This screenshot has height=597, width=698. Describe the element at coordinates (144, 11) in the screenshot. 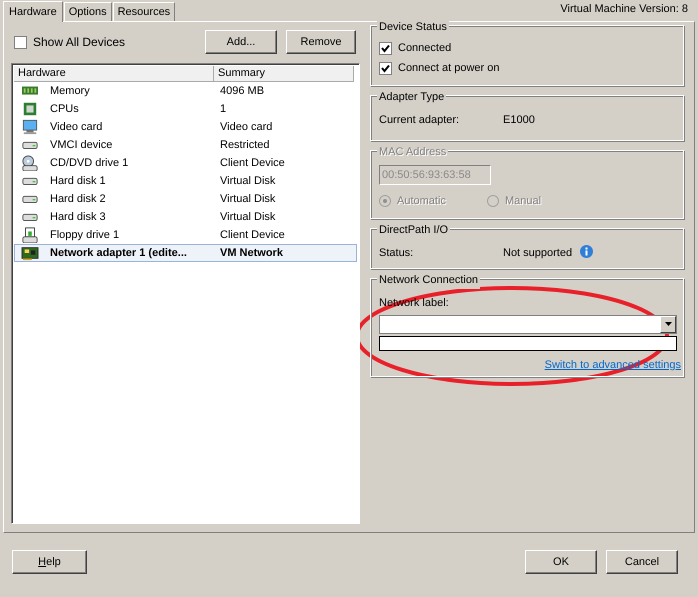

I see `tab: Resources` at that location.